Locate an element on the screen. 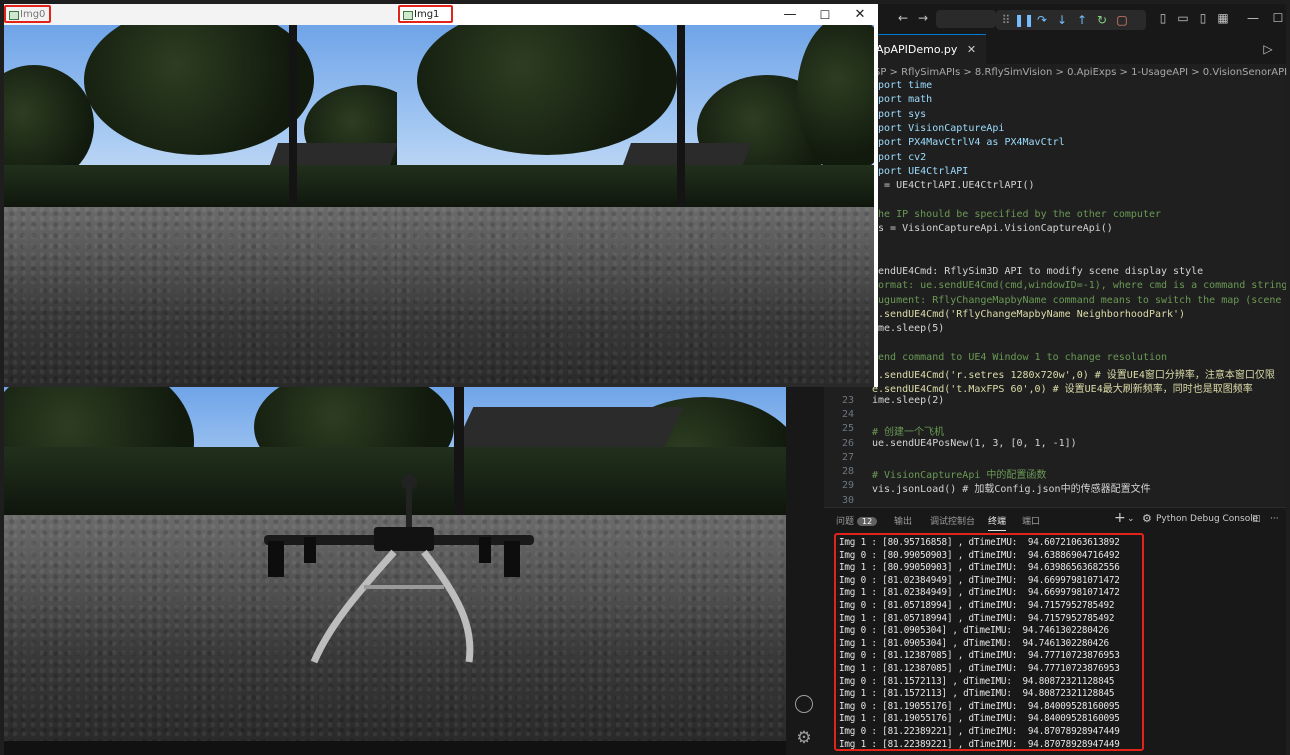 This screenshot has height=755, width=1290. new-terminal-button: + is located at coordinates (1120, 518).